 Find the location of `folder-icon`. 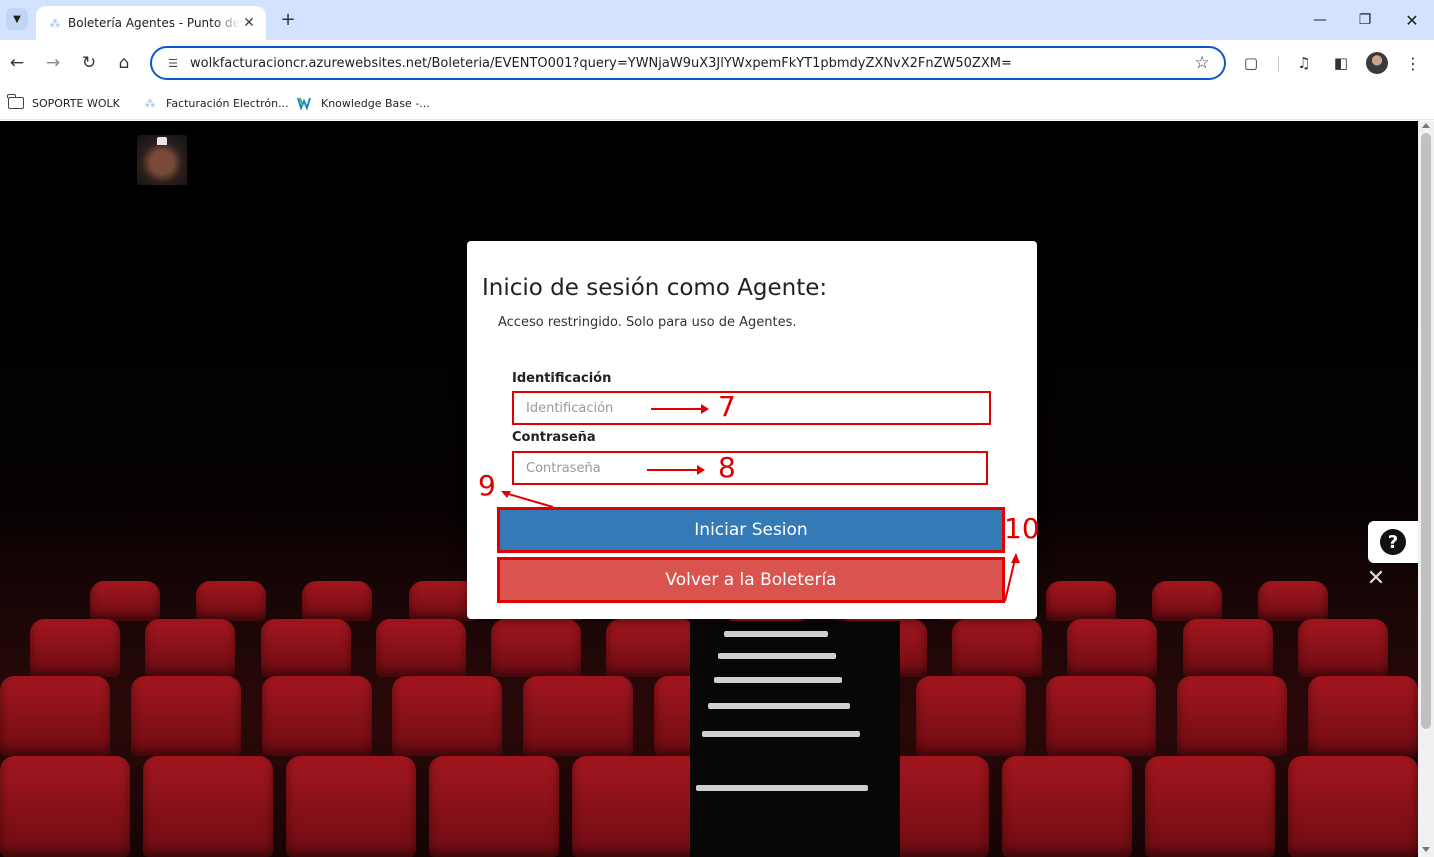

folder-icon is located at coordinates (15, 102).